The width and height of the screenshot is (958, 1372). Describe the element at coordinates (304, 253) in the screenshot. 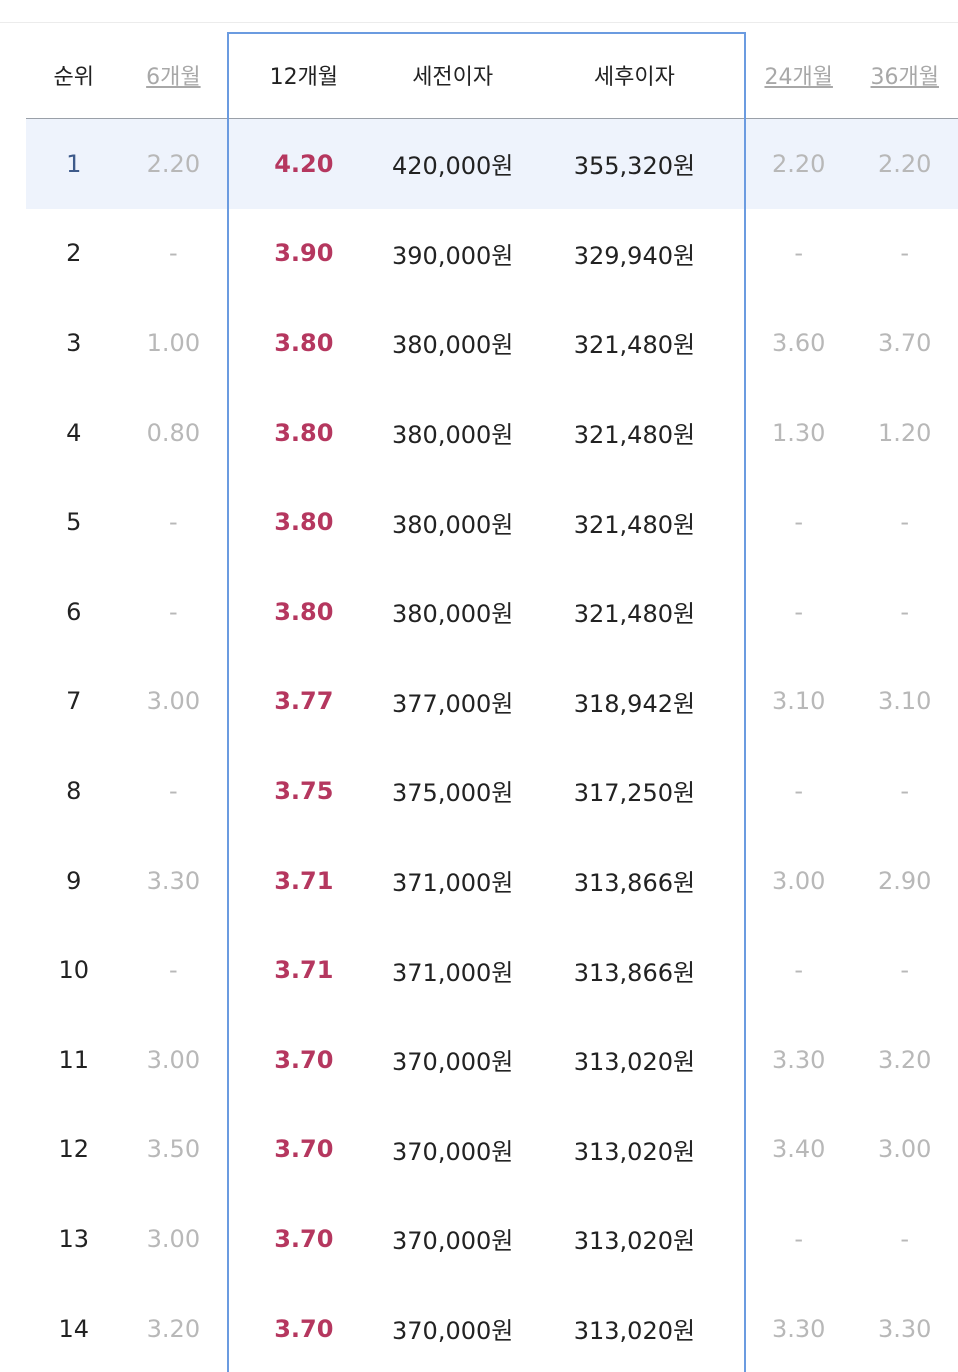

I see `rate-12-month-cell: 3.90` at that location.